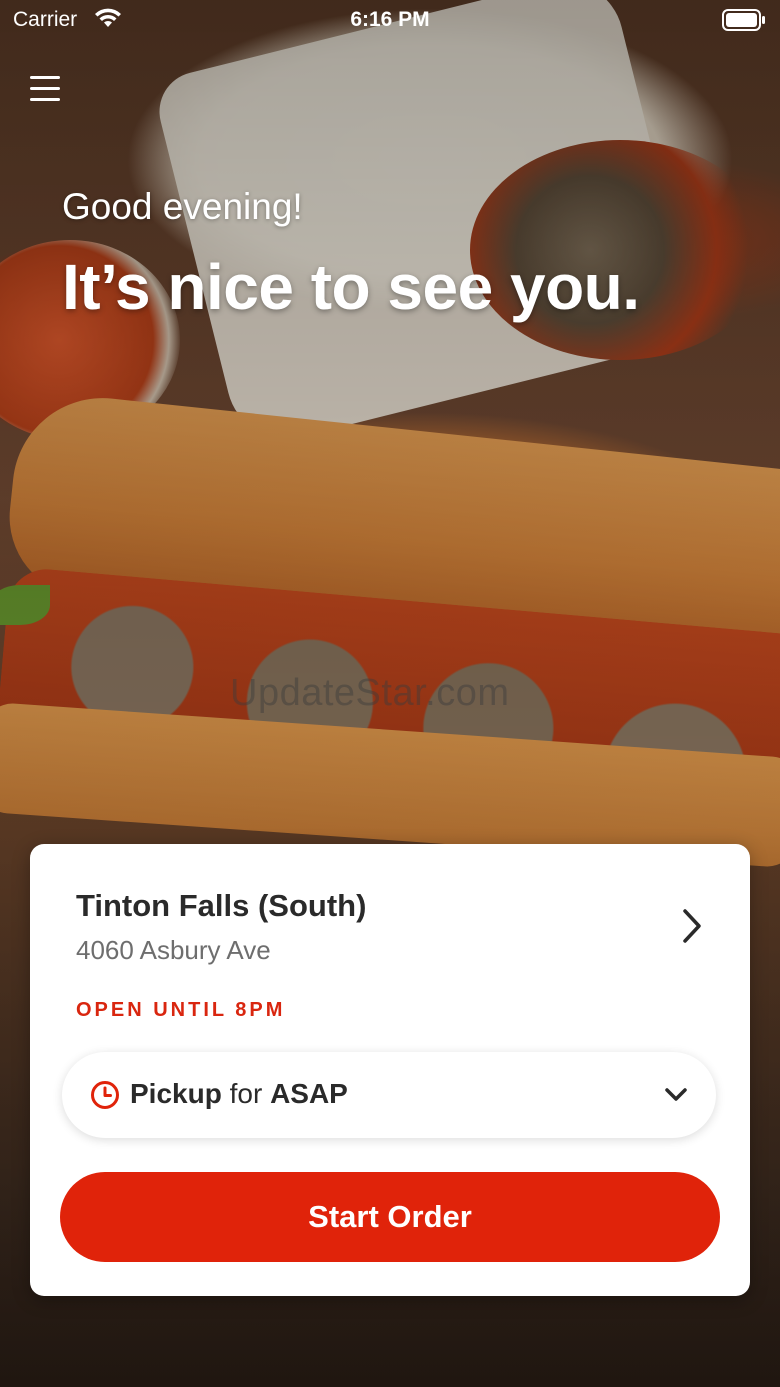 The width and height of the screenshot is (780, 1387). Describe the element at coordinates (389, 1095) in the screenshot. I see `pickup-time-dropdown: Pickup for ASAP` at that location.